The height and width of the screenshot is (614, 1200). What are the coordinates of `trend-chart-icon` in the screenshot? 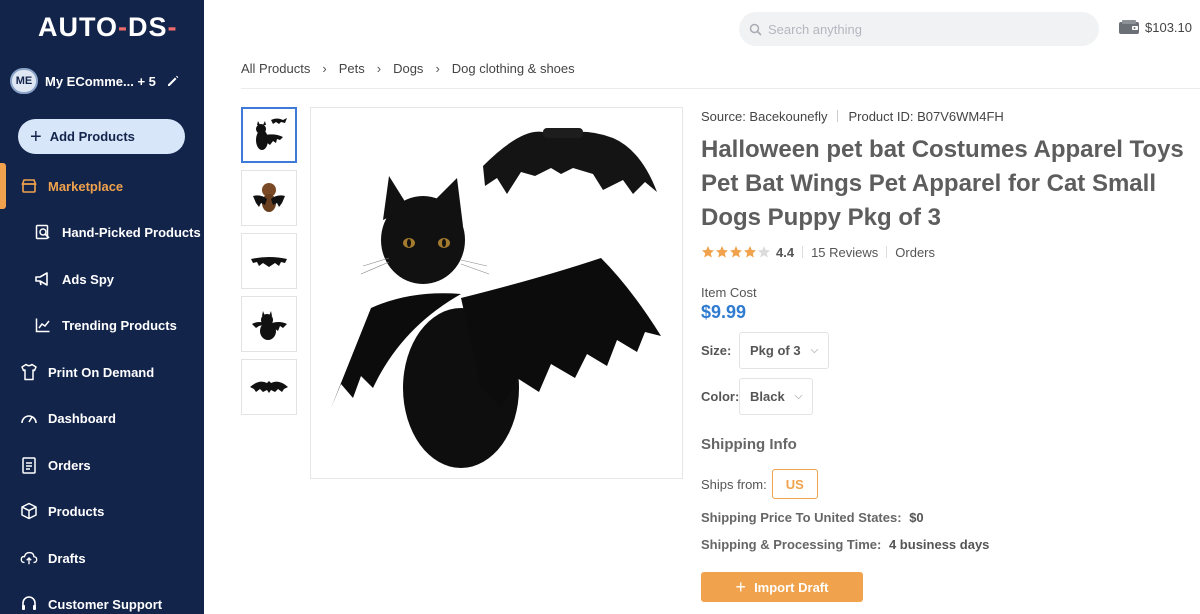 It's located at (43, 325).